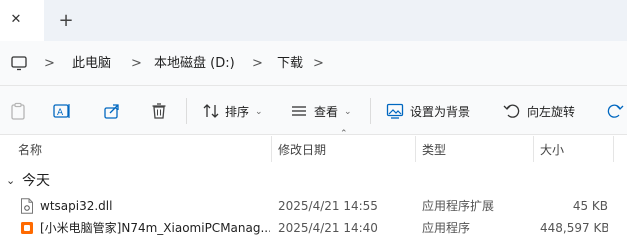 This screenshot has height=242, width=627. What do you see at coordinates (313, 181) in the screenshot?
I see `group-header-today: ⌄ 今天` at bounding box center [313, 181].